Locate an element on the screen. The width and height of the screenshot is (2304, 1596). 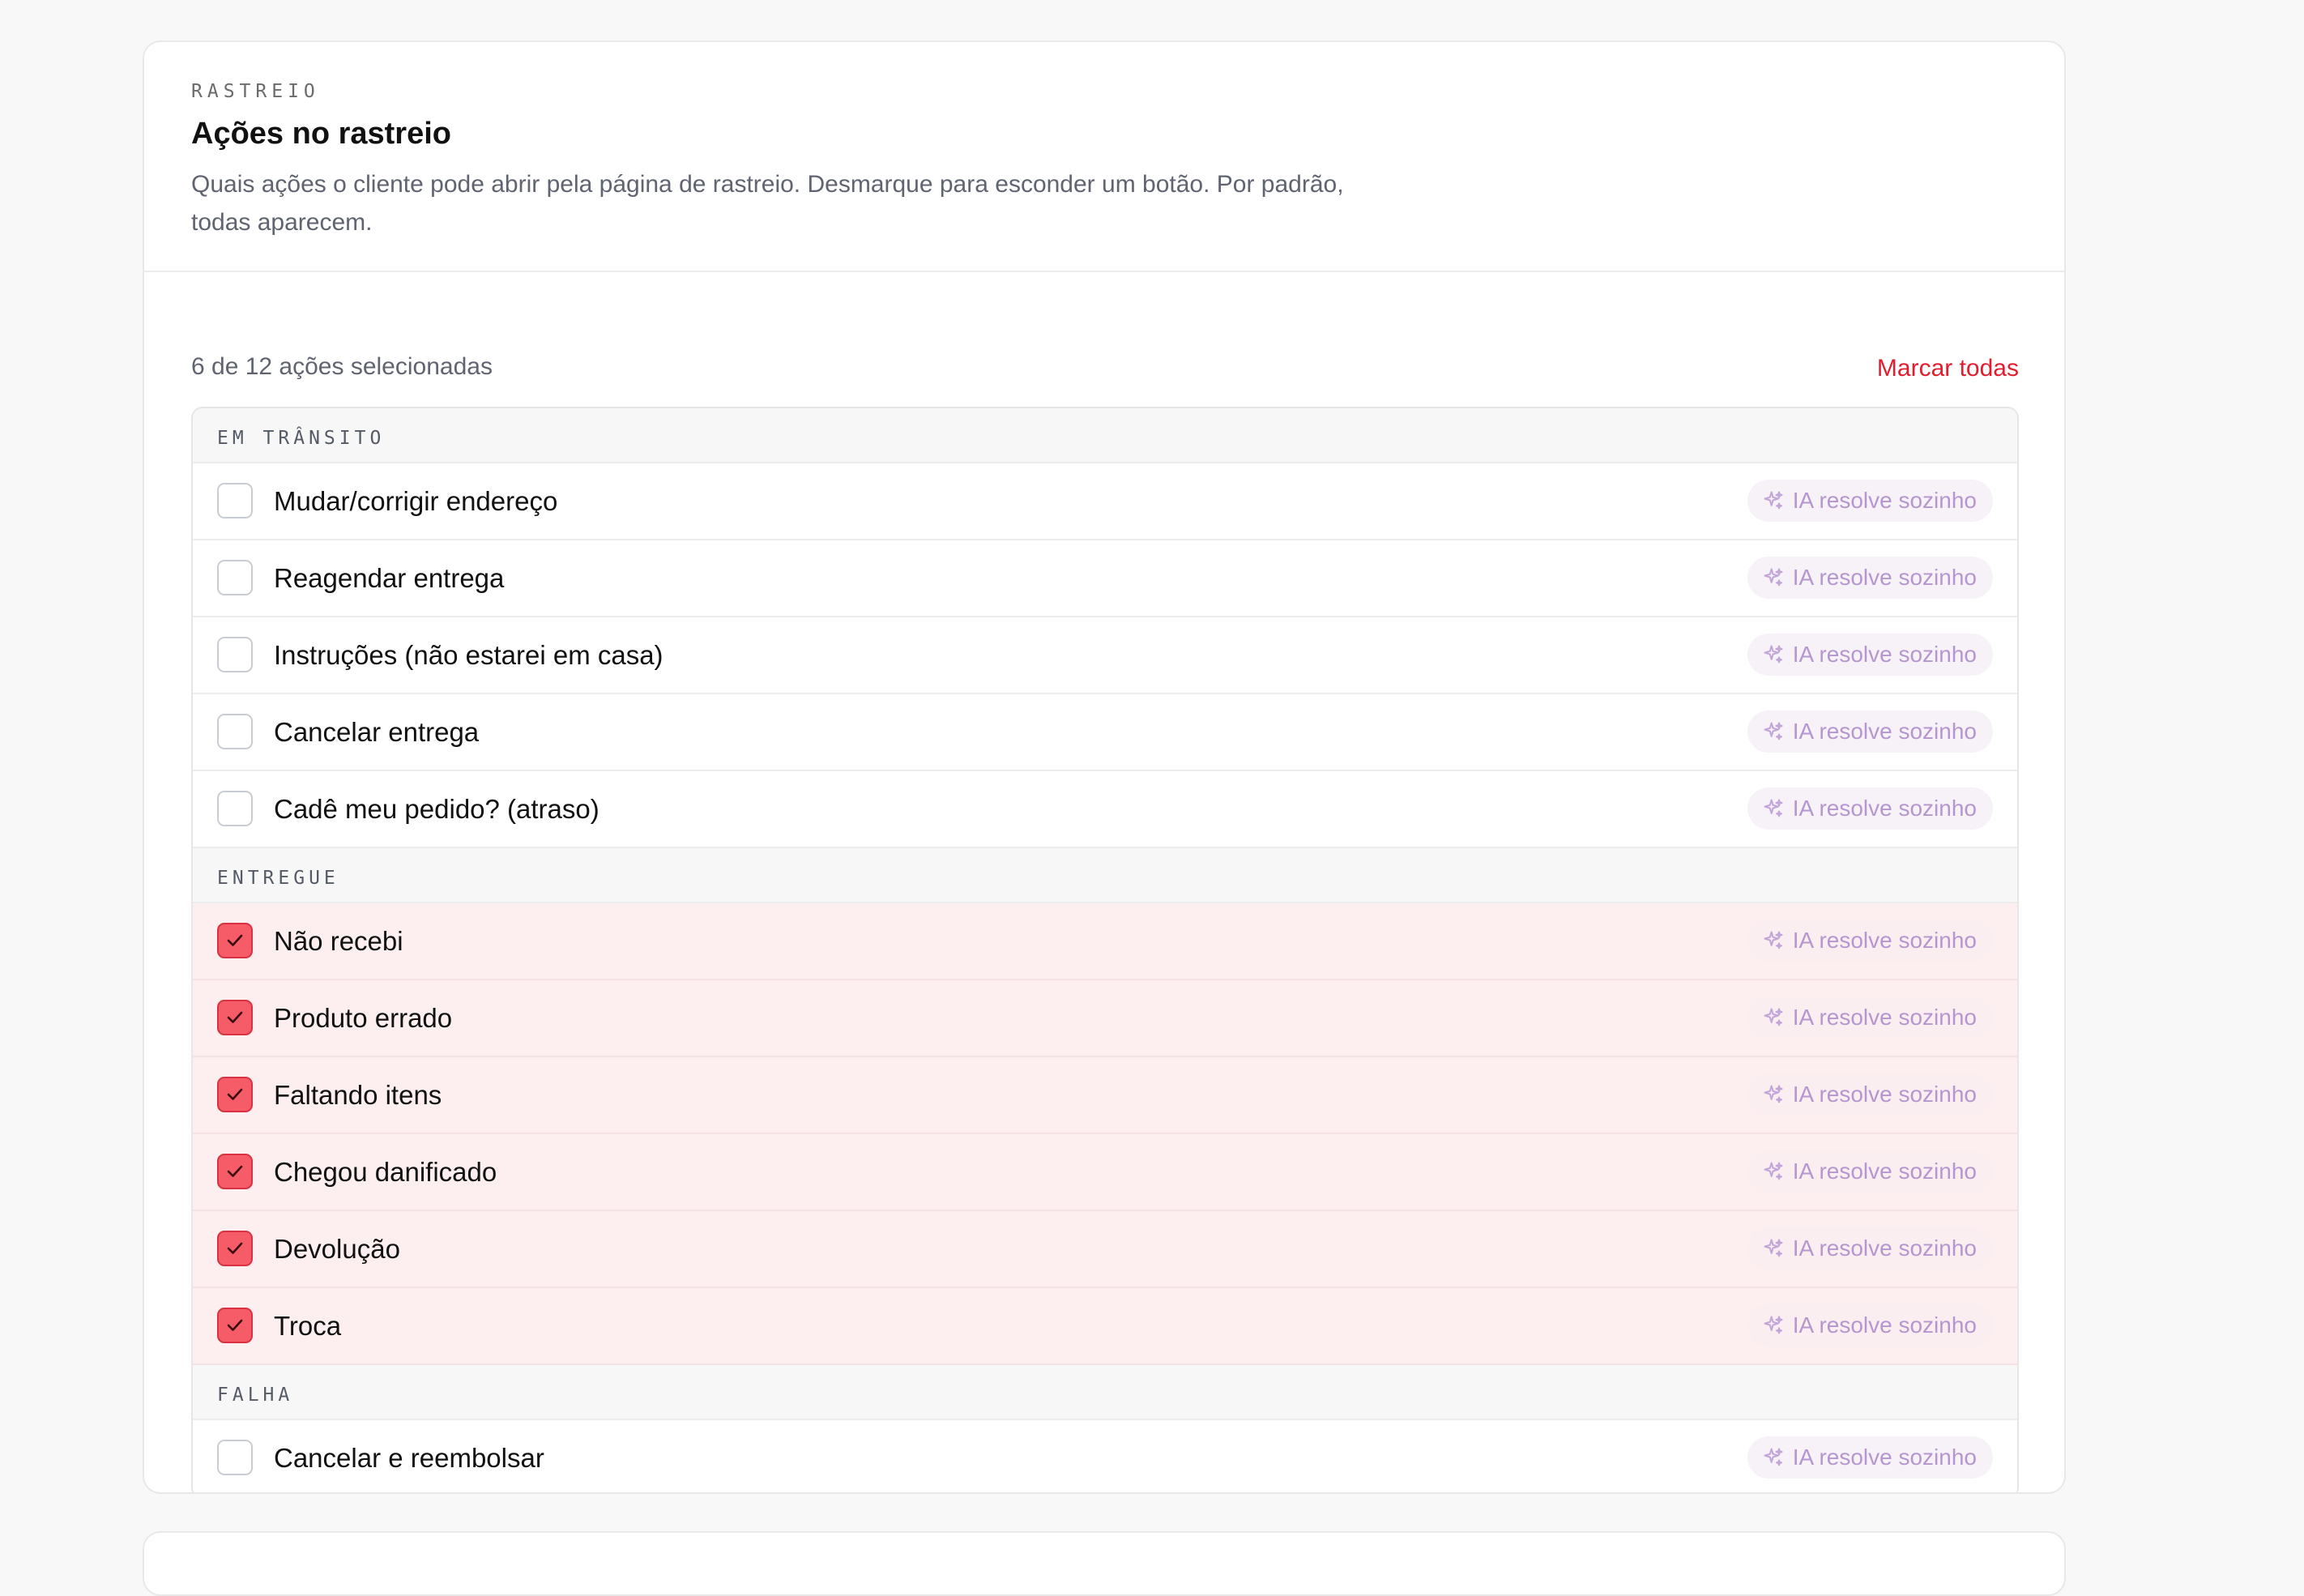
action-item: Troca IA resolve sozinho is located at coordinates (1105, 1326).